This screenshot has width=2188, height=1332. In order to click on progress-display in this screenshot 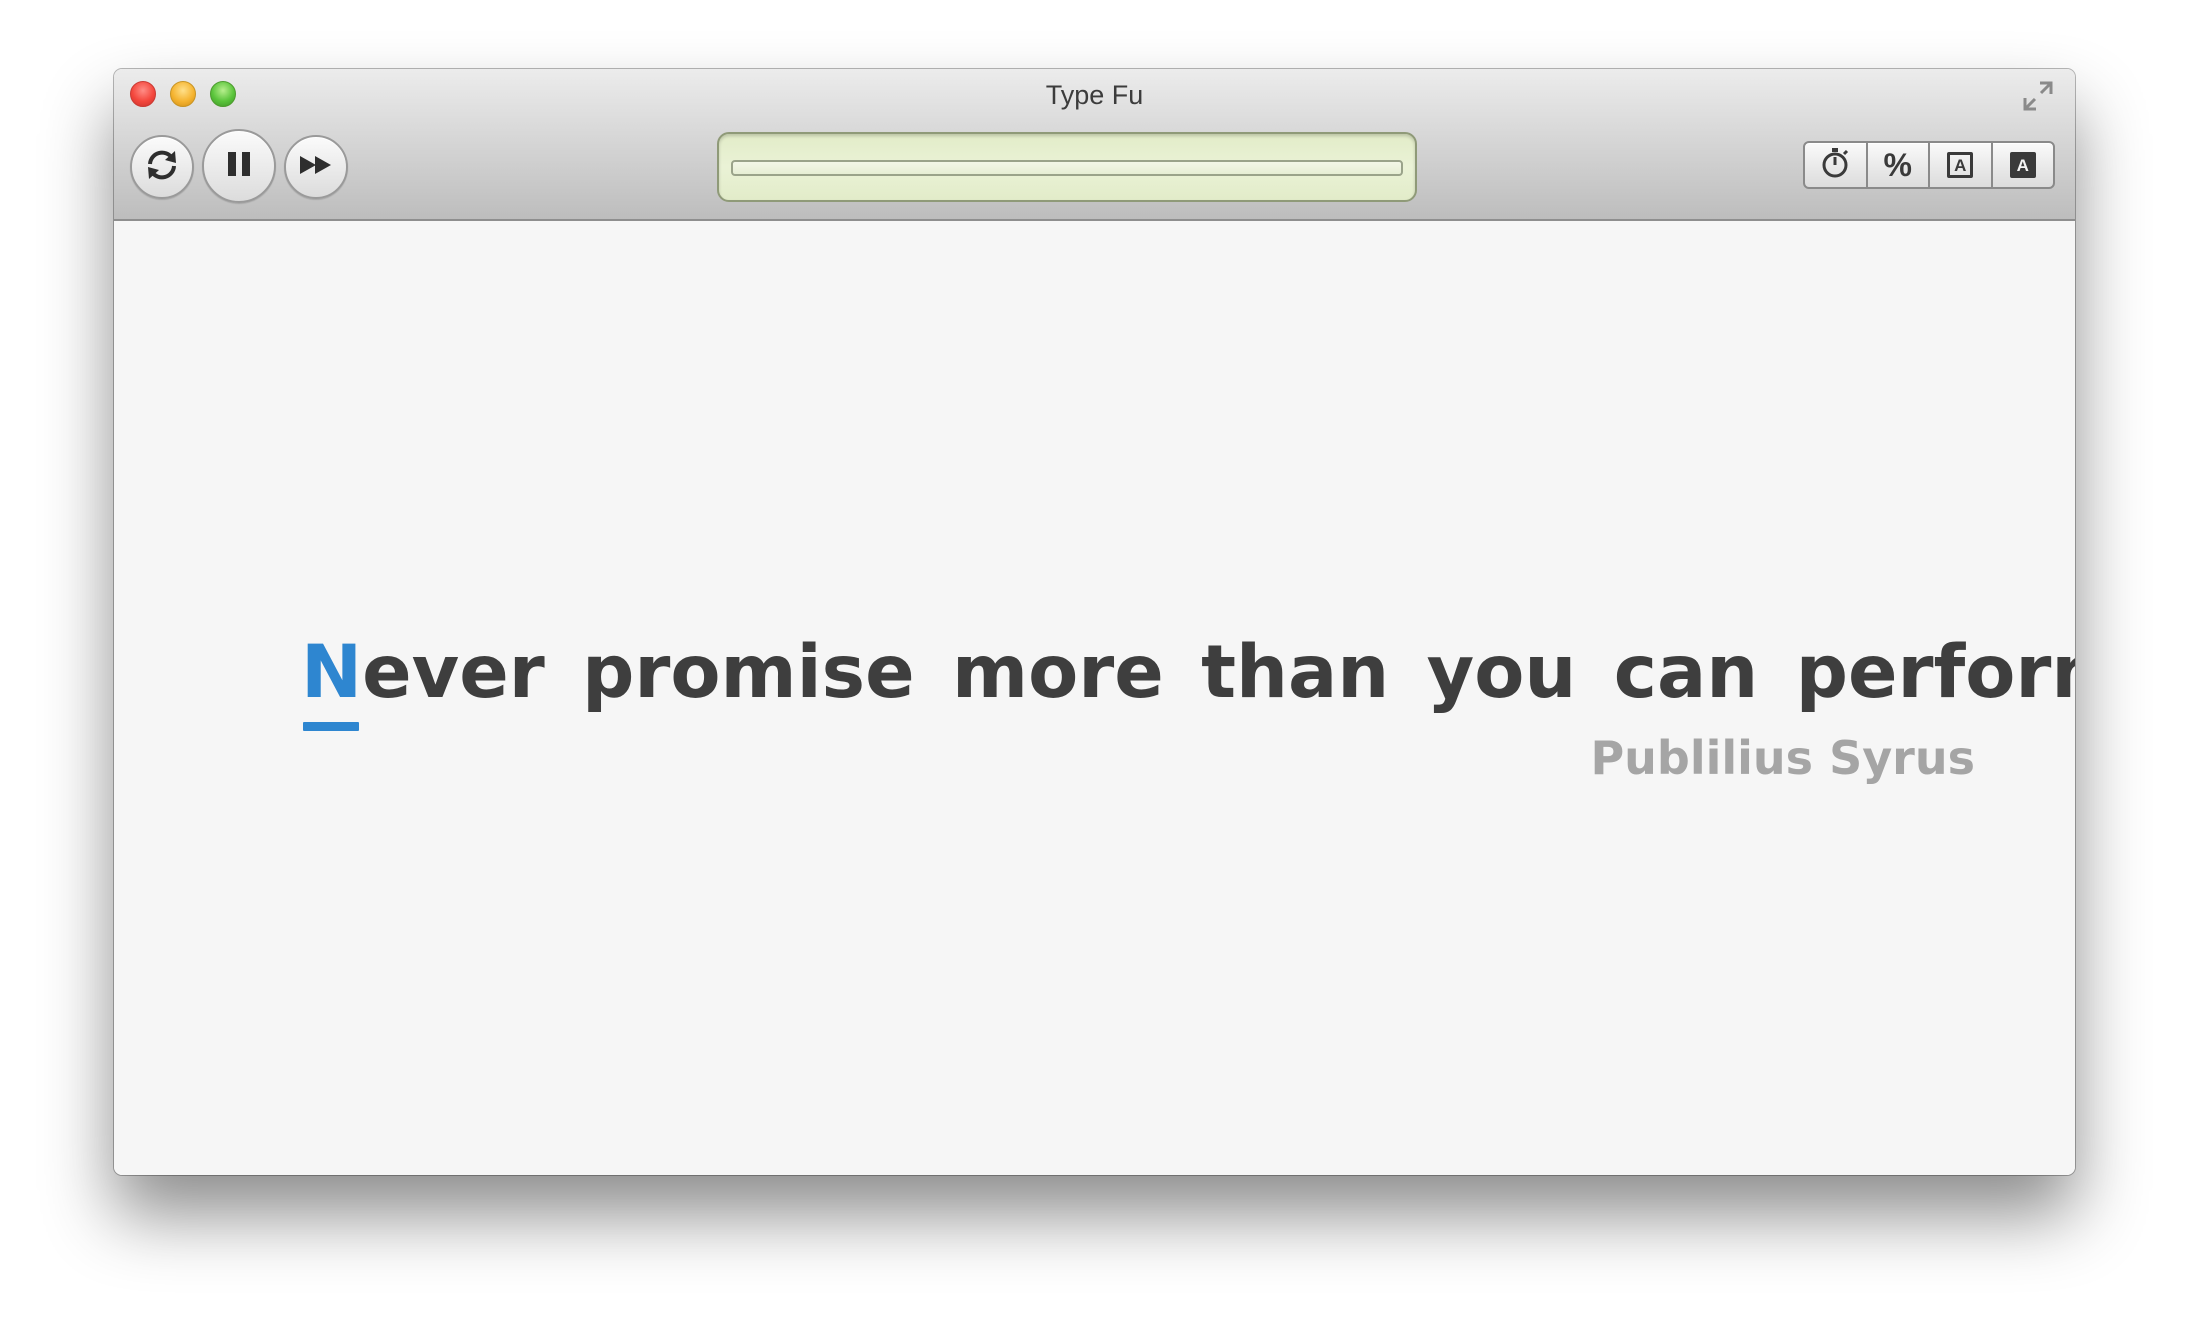, I will do `click(1067, 167)`.